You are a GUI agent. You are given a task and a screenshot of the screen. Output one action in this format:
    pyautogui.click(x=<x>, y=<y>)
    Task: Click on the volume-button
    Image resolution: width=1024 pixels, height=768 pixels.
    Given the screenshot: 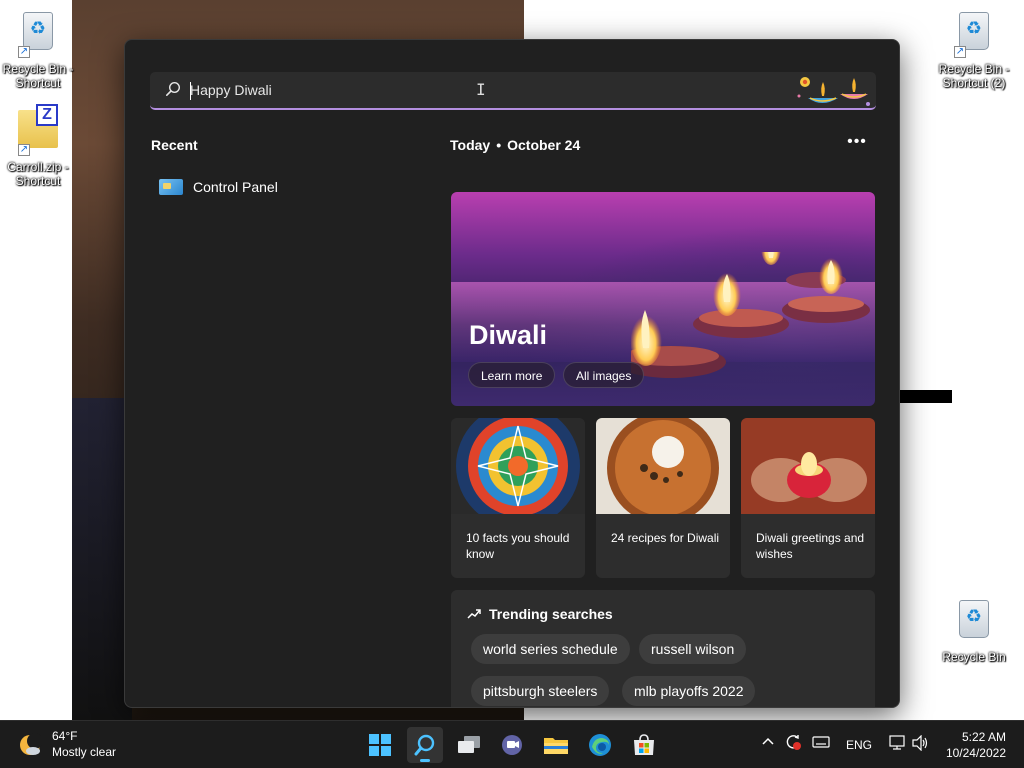 What is the action you would take?
    pyautogui.click(x=921, y=744)
    